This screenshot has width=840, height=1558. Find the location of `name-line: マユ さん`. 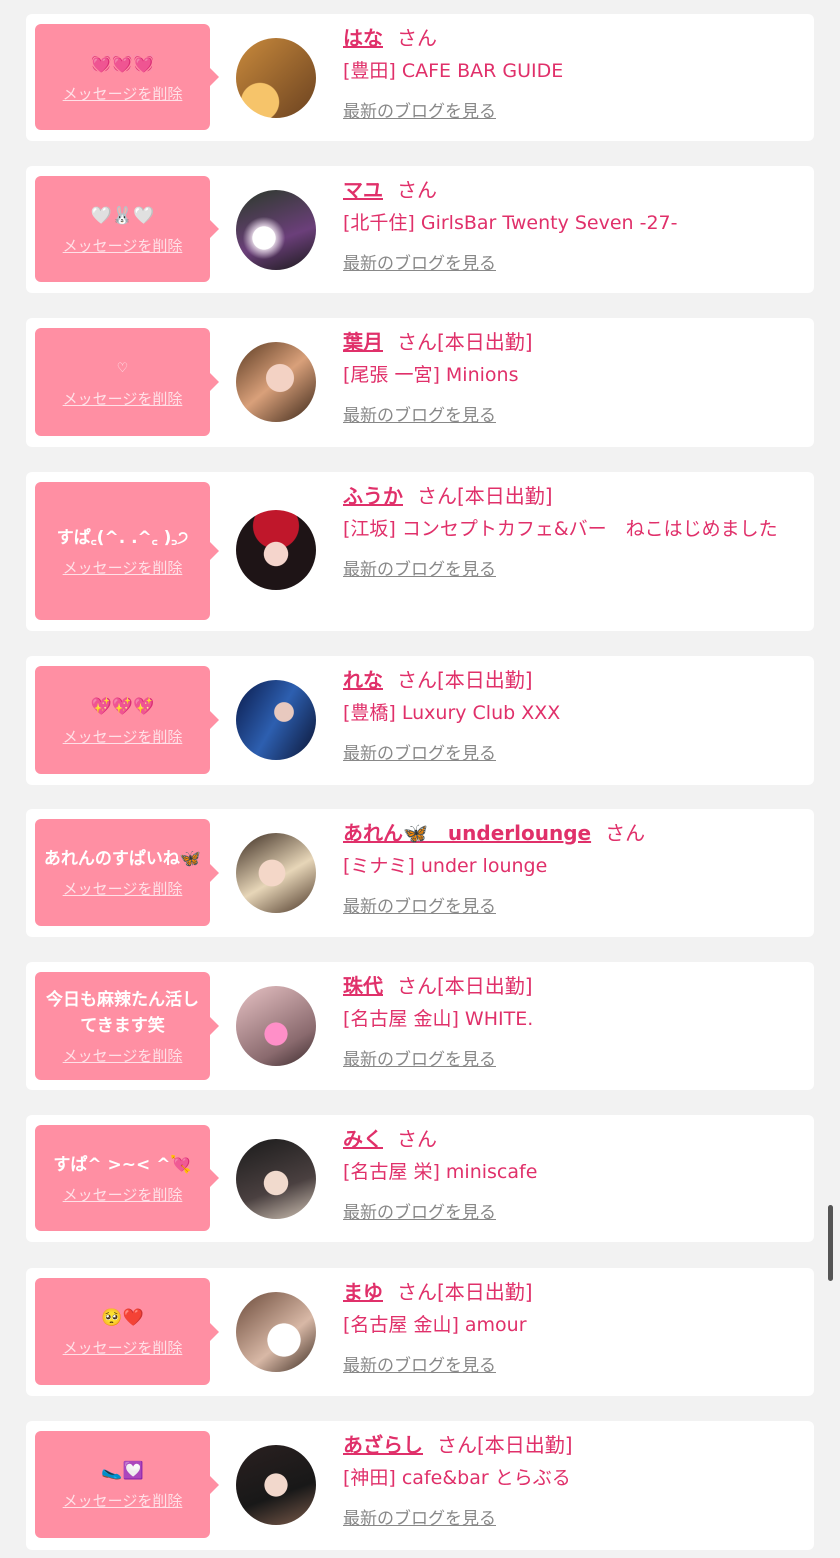

name-line: マユ さん is located at coordinates (570, 190).